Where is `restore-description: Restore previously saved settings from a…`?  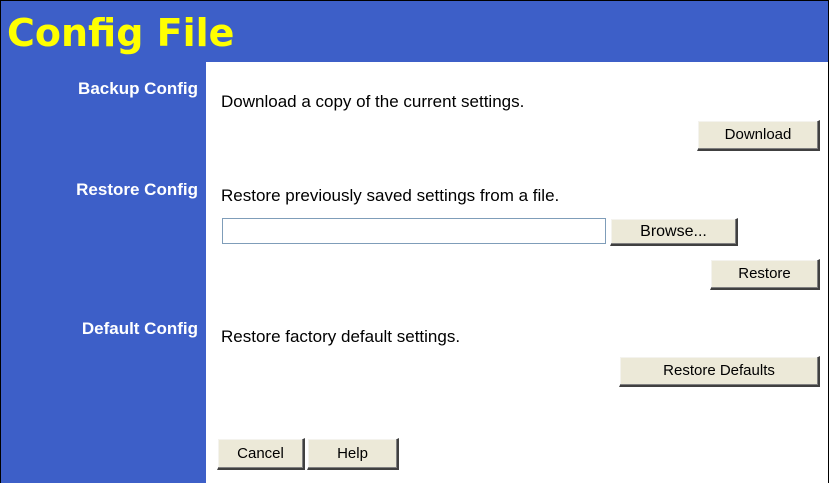 restore-description: Restore previously saved settings from a… is located at coordinates (390, 195).